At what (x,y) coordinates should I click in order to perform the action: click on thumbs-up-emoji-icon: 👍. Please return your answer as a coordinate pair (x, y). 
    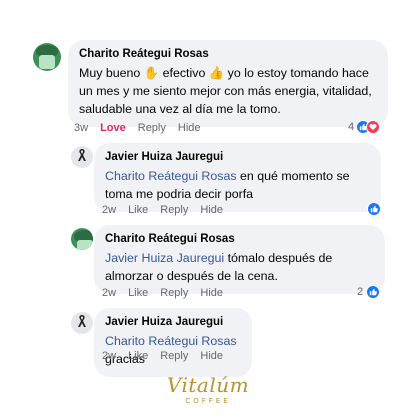
    Looking at the image, I should click on (216, 73).